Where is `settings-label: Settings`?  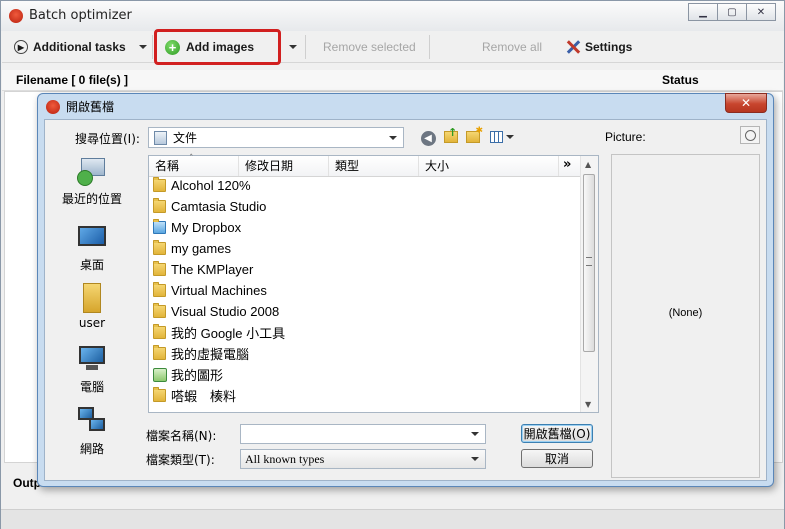
settings-label: Settings is located at coordinates (609, 47).